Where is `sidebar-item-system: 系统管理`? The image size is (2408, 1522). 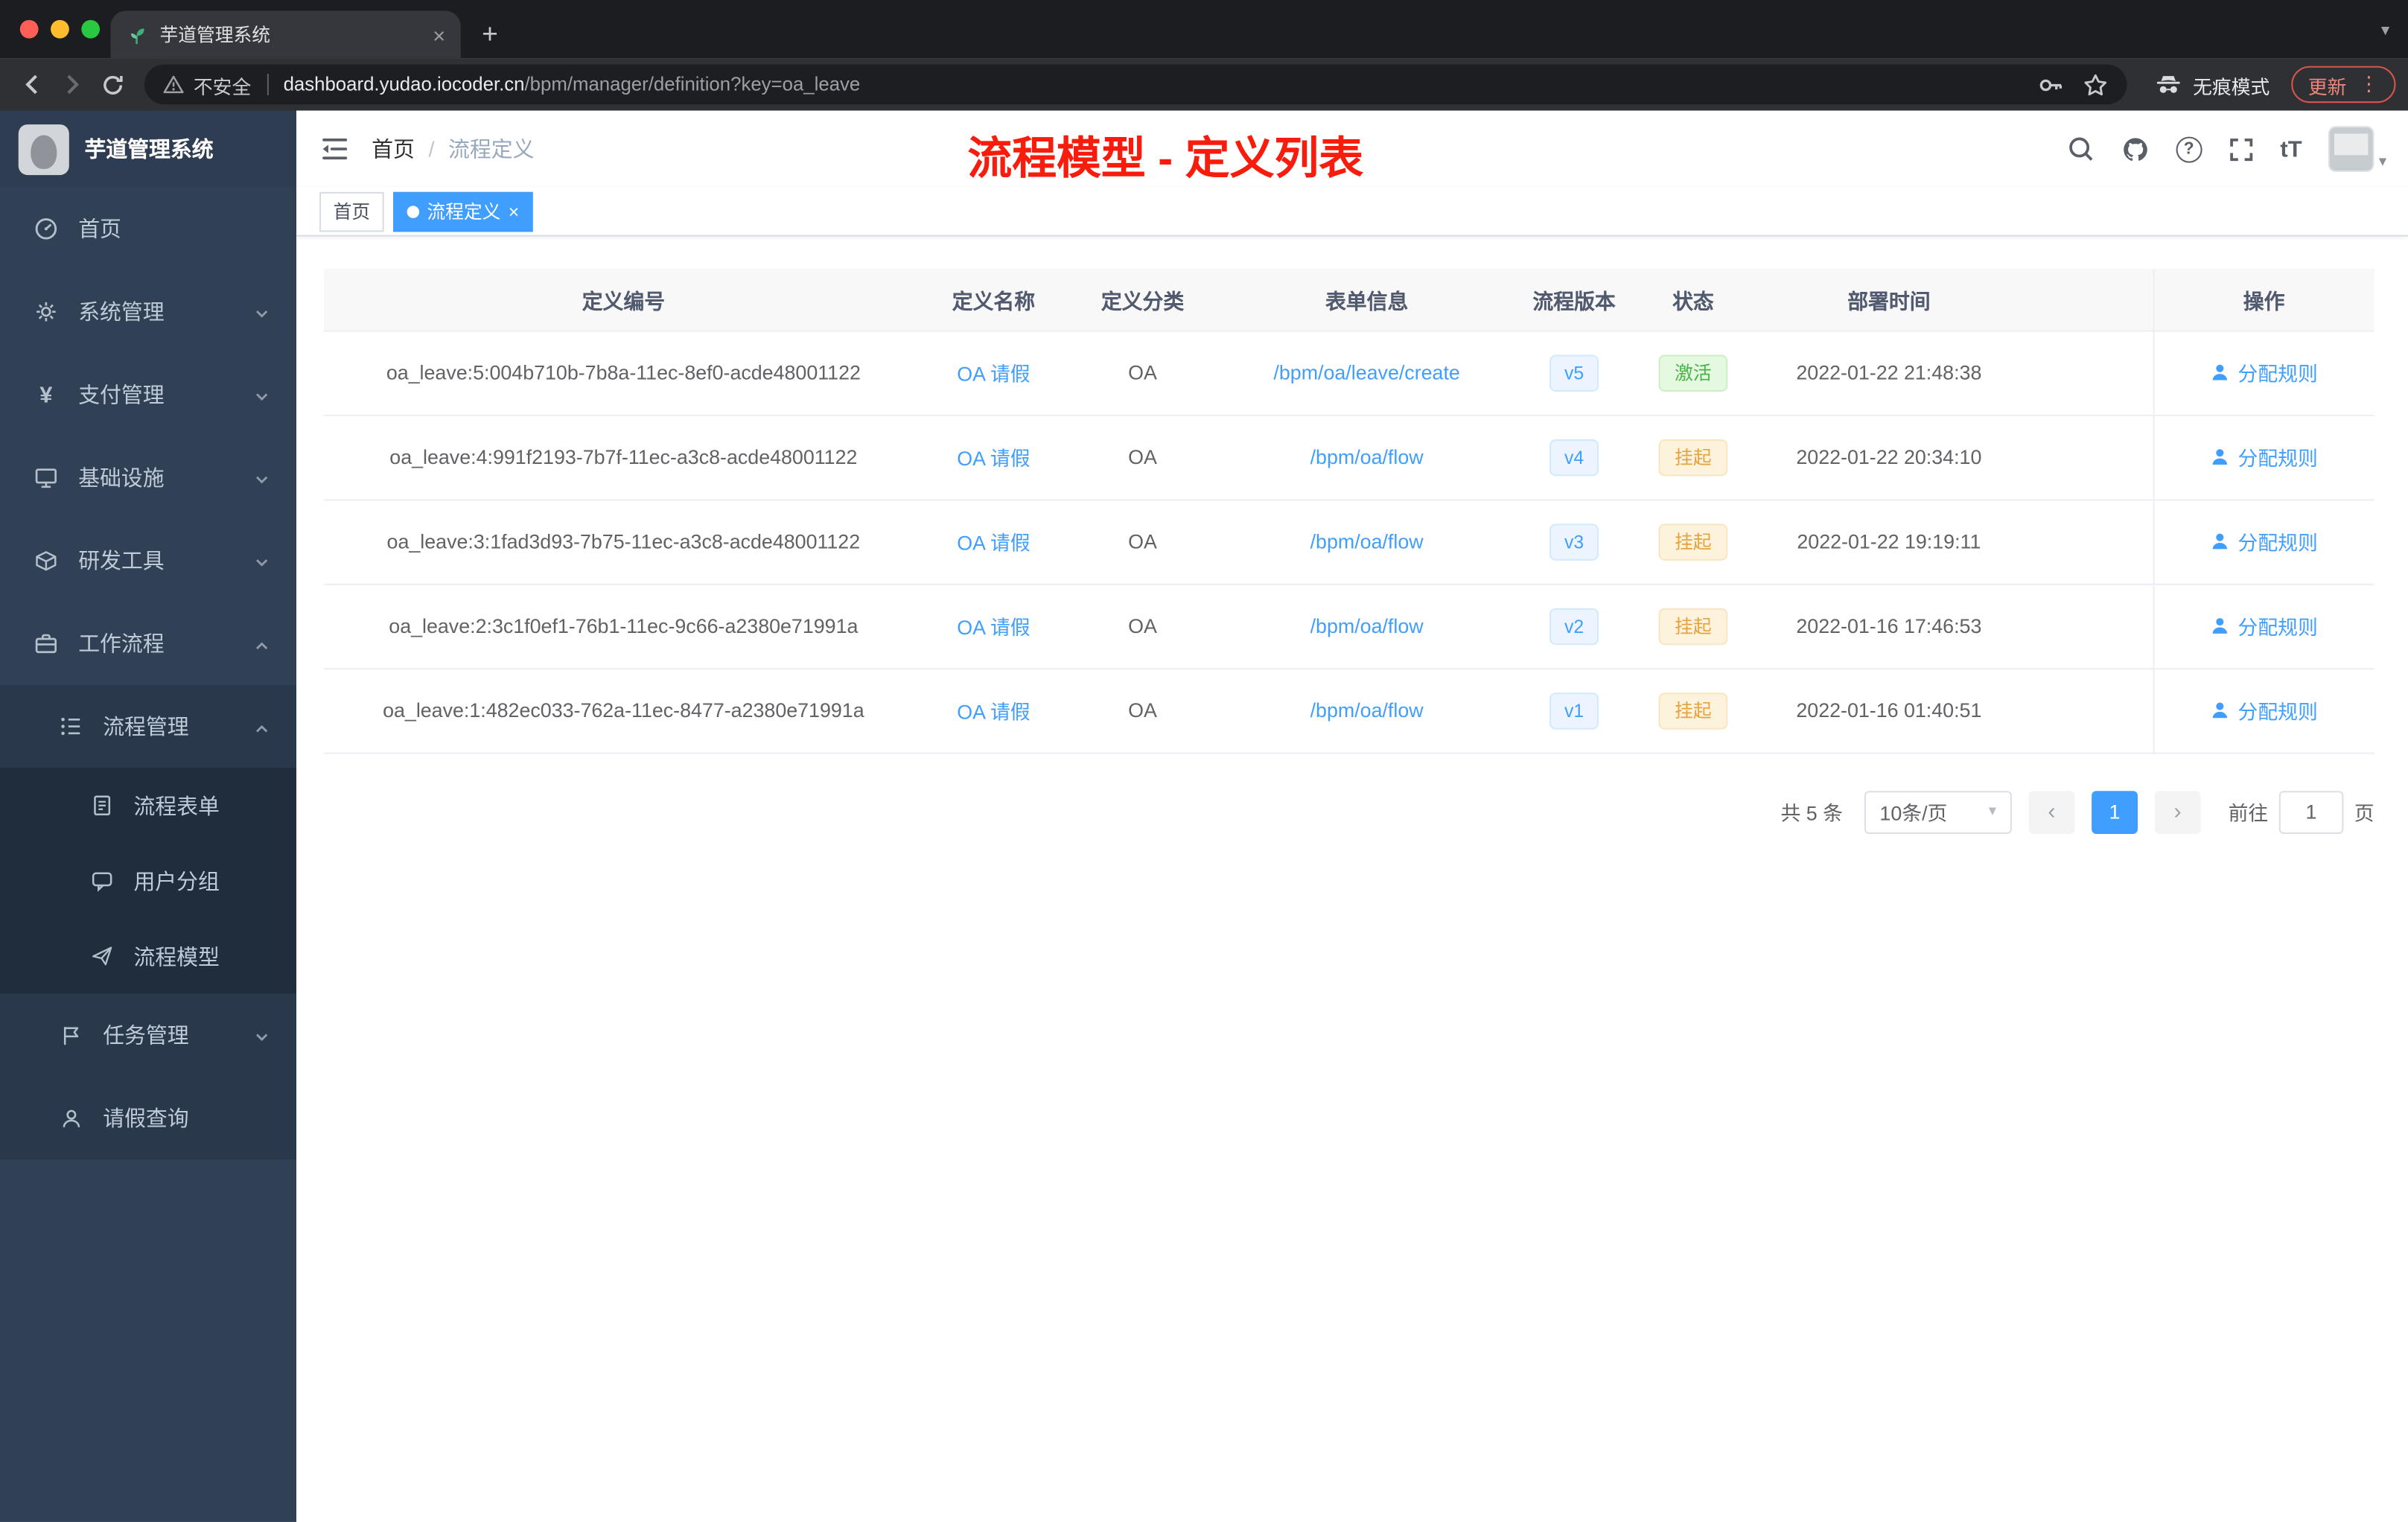 sidebar-item-system: 系统管理 is located at coordinates (148, 311).